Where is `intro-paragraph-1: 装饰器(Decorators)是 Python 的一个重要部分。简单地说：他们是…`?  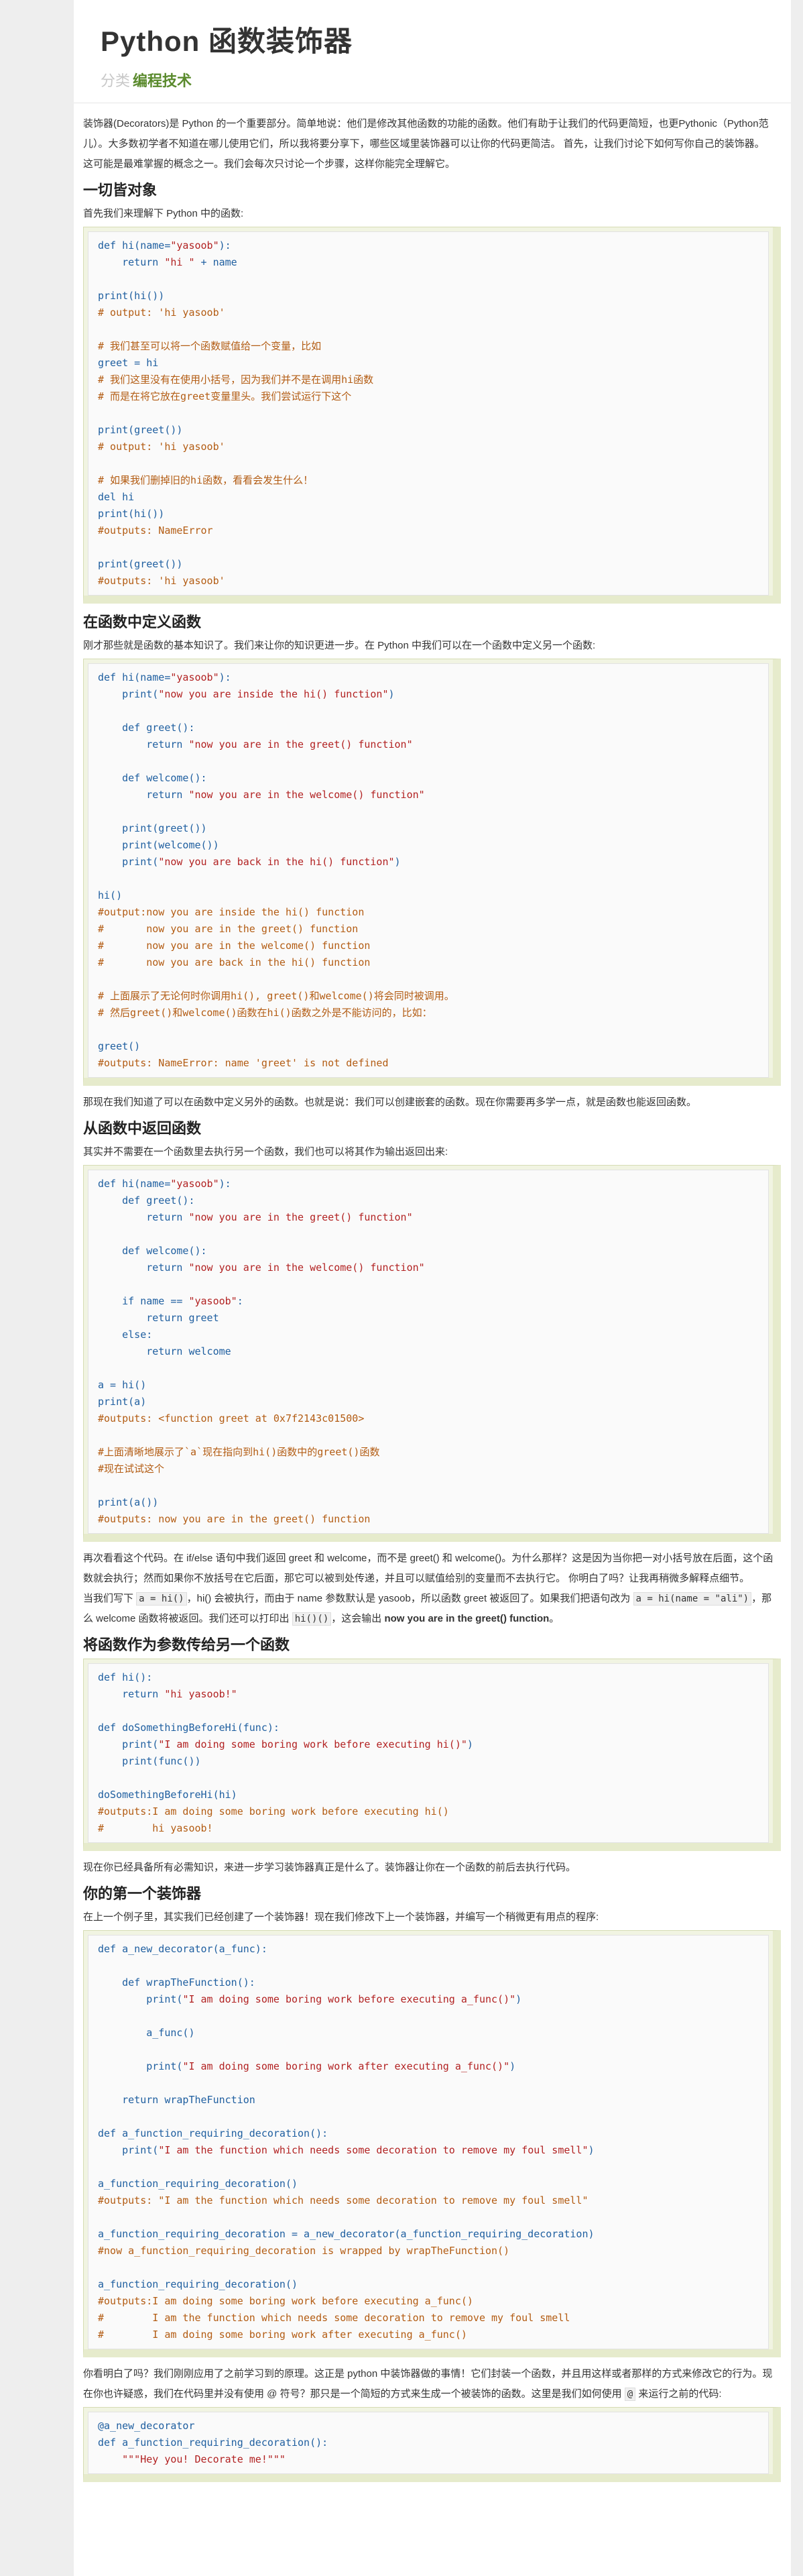
intro-paragraph-1: 装饰器(Decorators)是 Python 的一个重要部分。简单地说：他们是… is located at coordinates (426, 134).